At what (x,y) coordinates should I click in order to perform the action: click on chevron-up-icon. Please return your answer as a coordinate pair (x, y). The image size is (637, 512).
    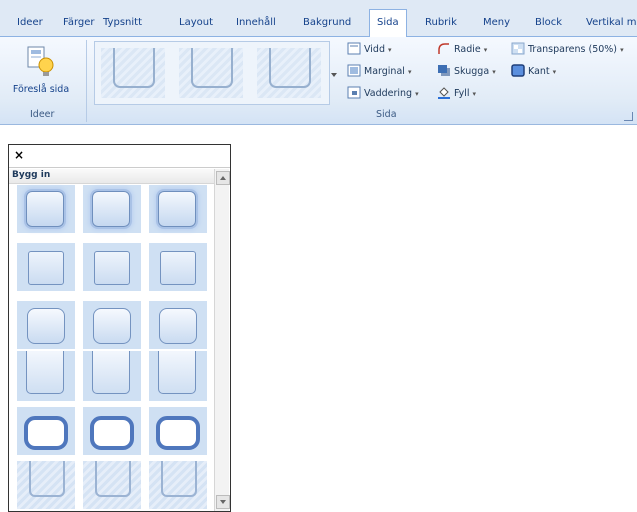
    Looking at the image, I should click on (223, 178).